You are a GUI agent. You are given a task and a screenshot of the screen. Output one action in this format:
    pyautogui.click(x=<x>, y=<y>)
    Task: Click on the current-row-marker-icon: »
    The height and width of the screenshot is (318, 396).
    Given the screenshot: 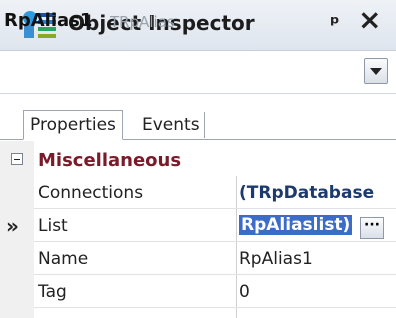 What is the action you would take?
    pyautogui.click(x=12, y=226)
    